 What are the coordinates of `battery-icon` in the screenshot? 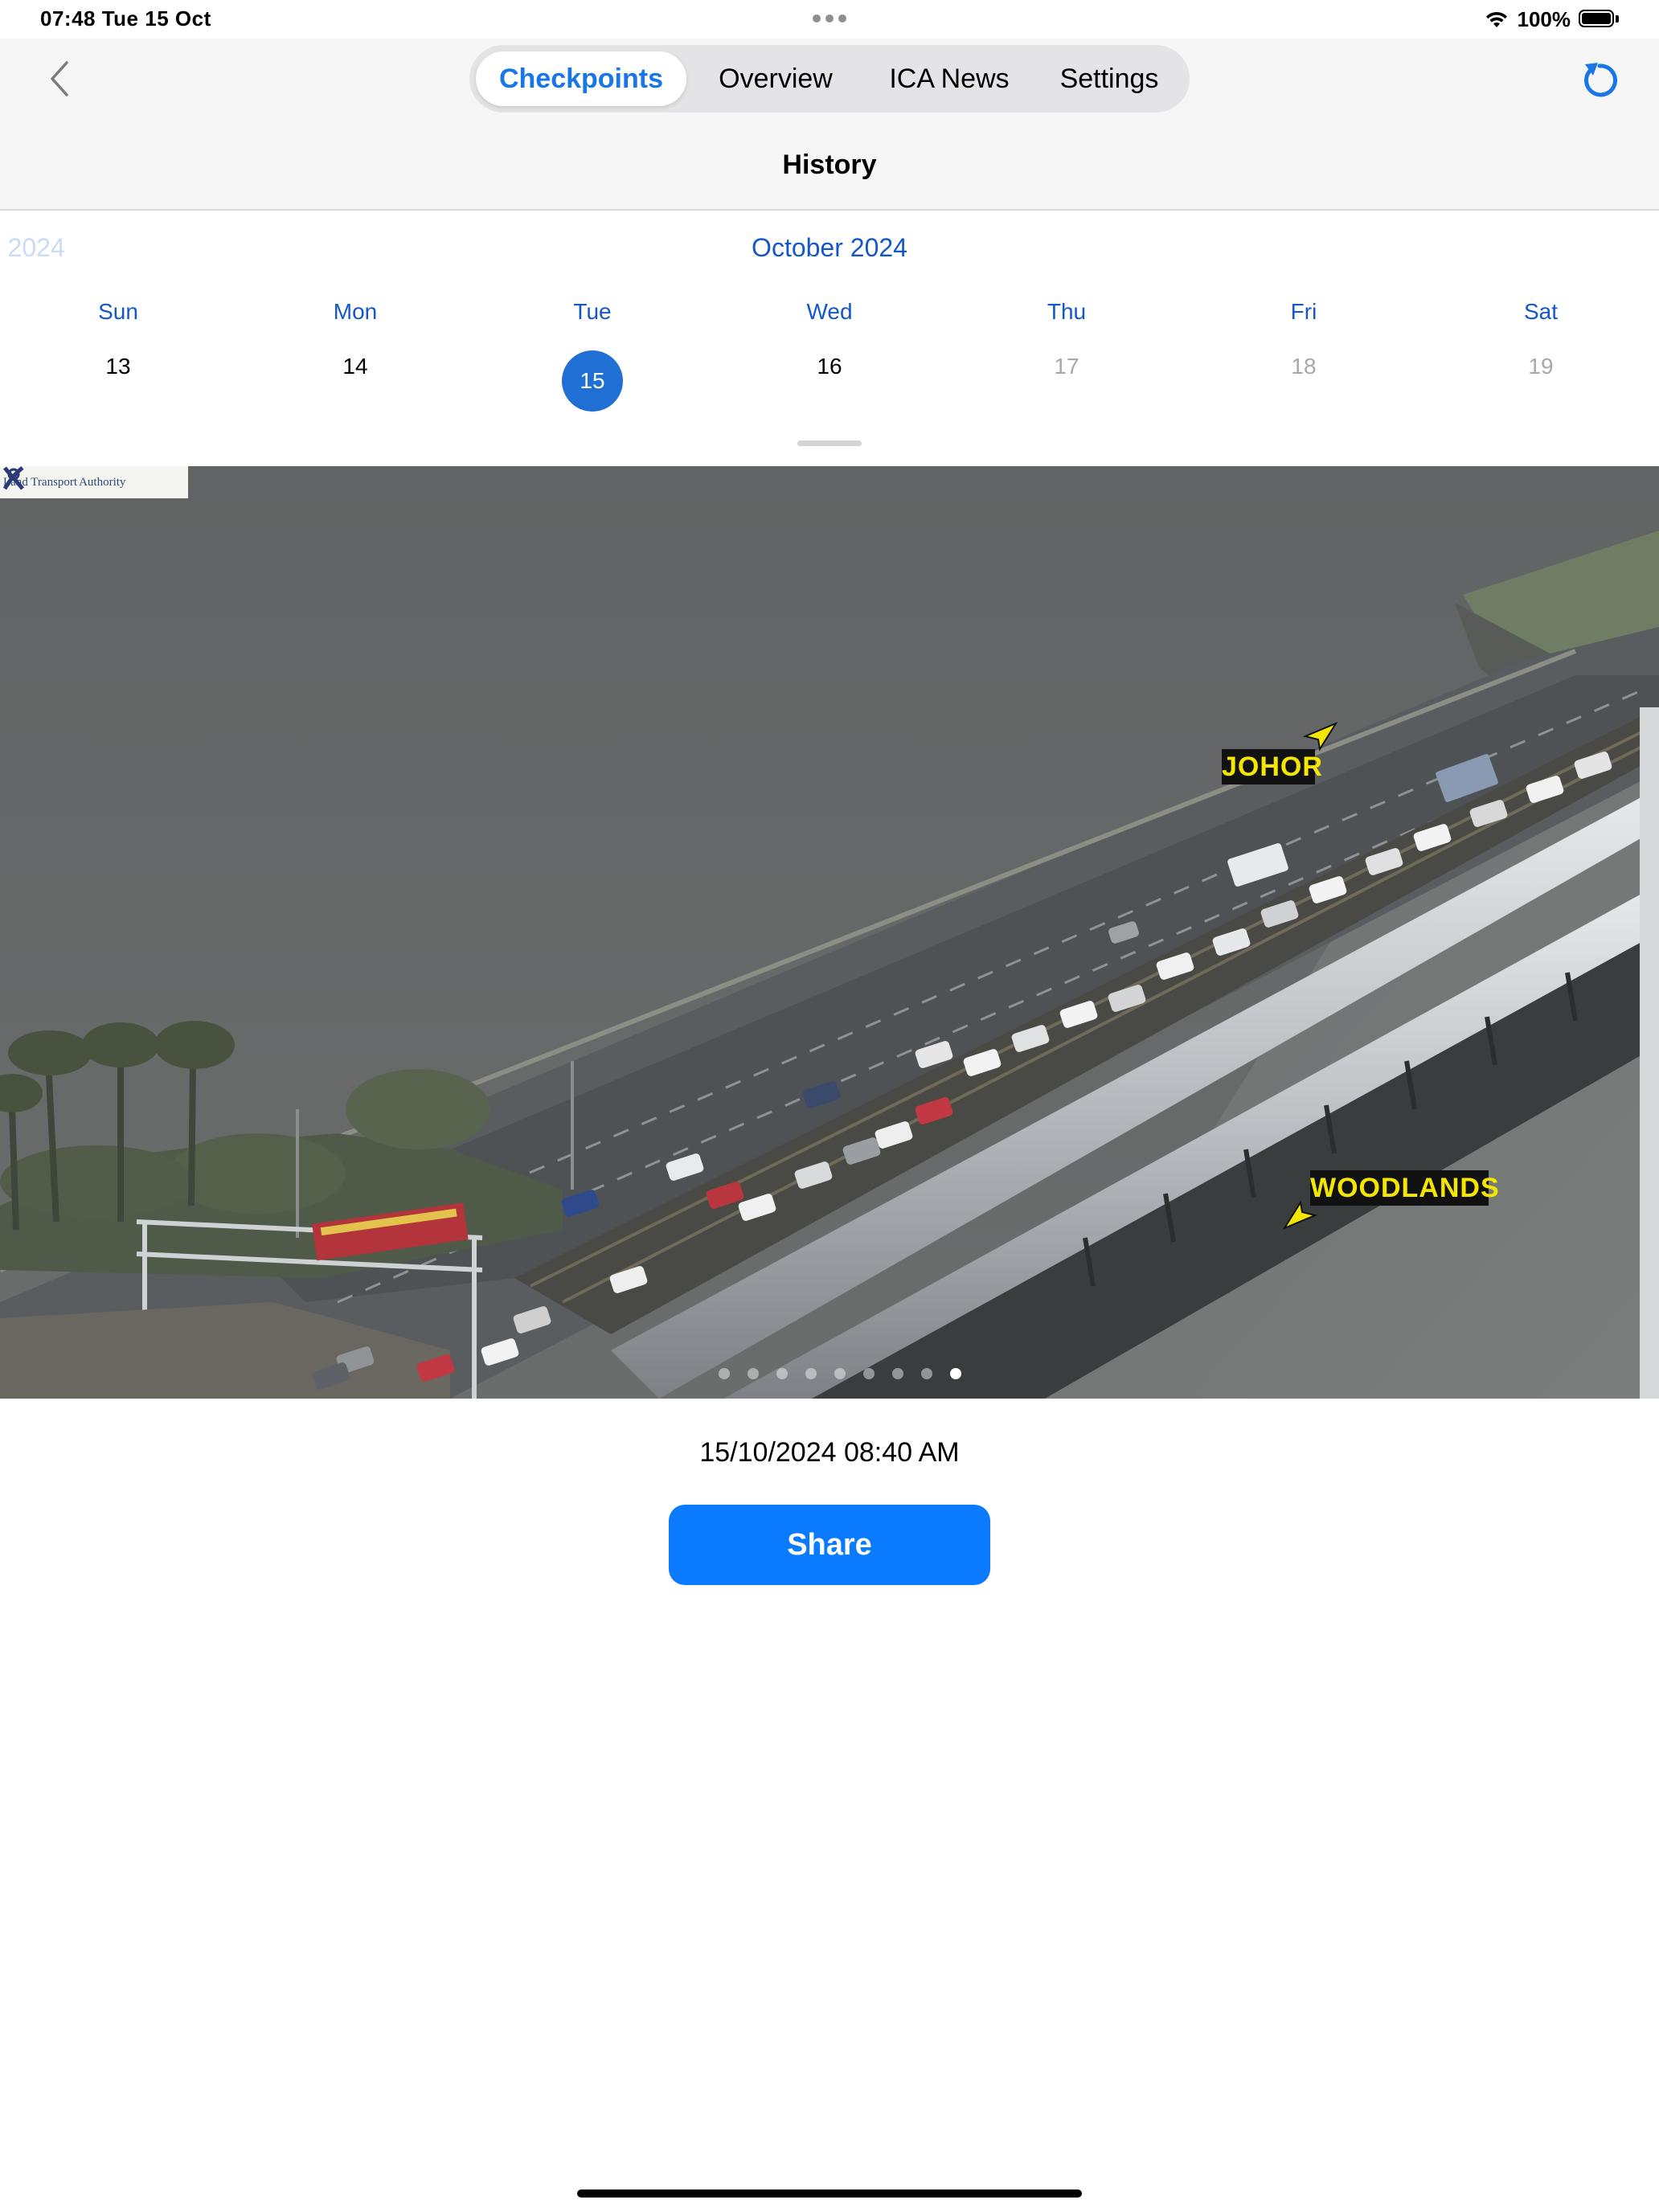 It's located at (1599, 19).